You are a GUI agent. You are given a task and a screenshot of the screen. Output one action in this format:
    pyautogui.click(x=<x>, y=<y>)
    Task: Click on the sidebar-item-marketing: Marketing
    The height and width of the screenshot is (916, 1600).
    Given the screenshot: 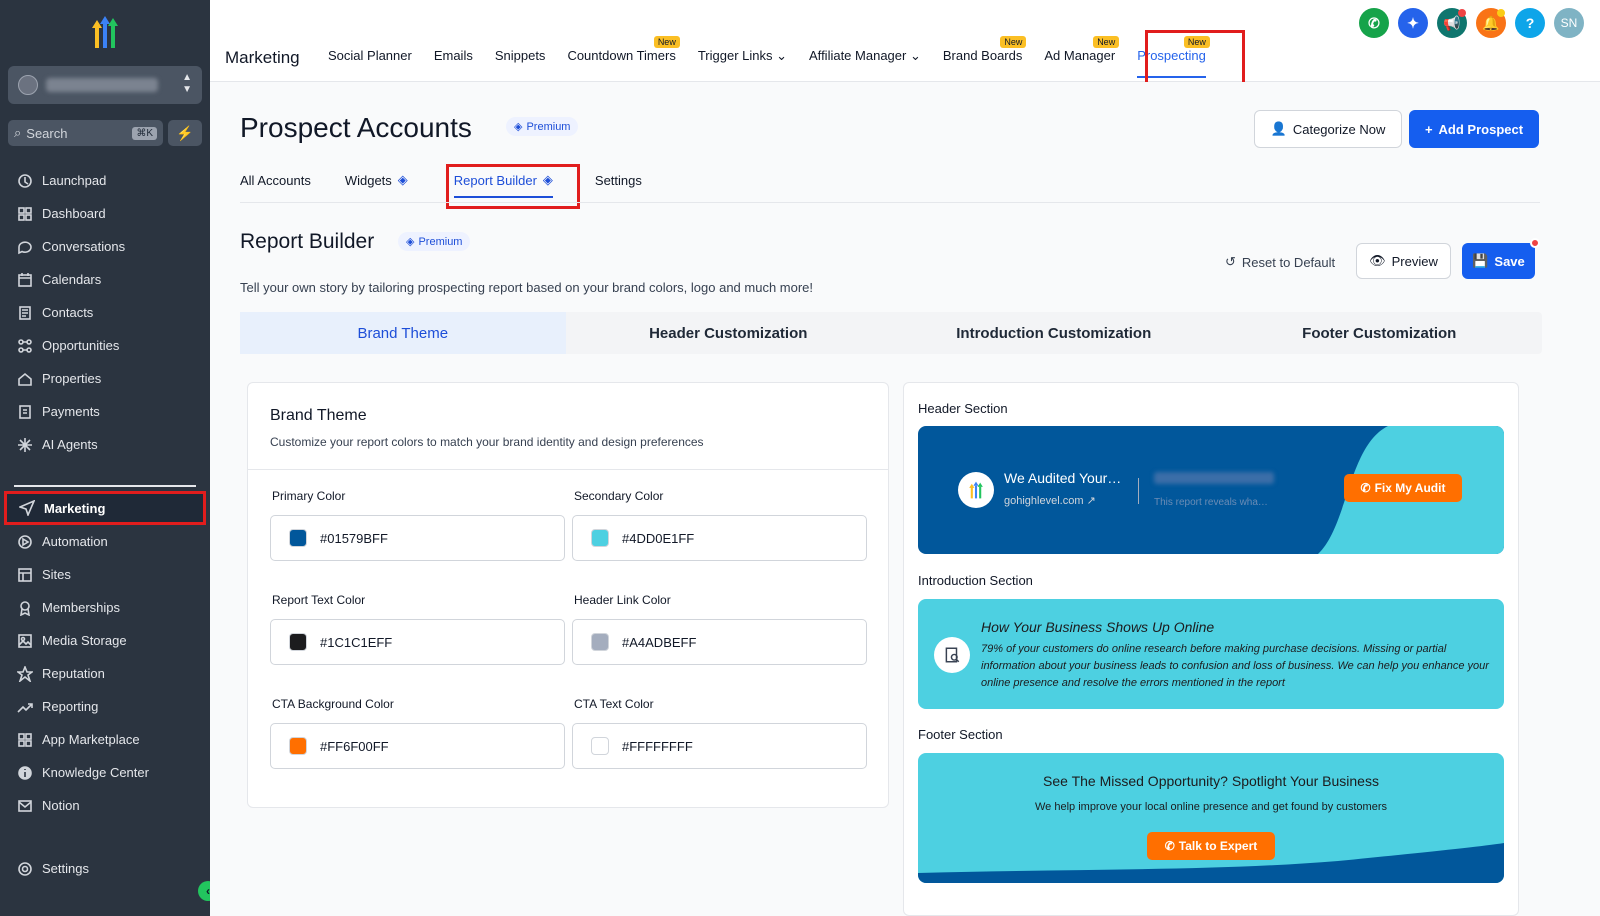 What is the action you would take?
    pyautogui.click(x=105, y=508)
    